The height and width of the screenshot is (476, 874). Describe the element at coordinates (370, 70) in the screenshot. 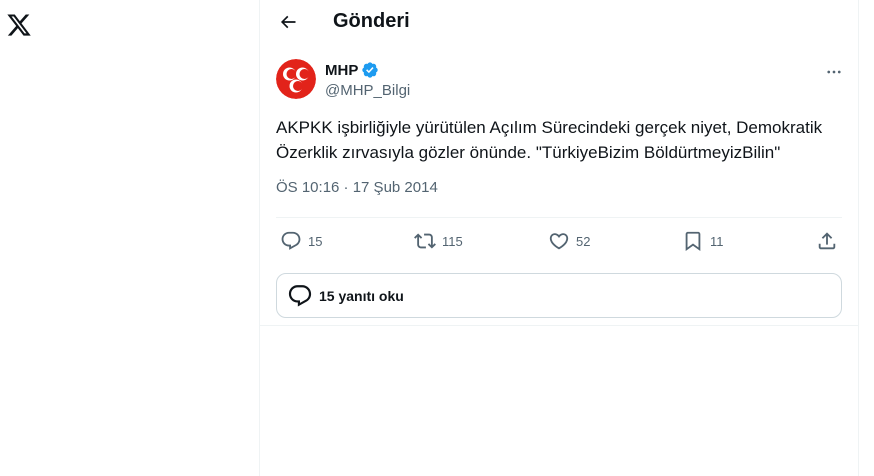

I see `verified-badge-icon` at that location.